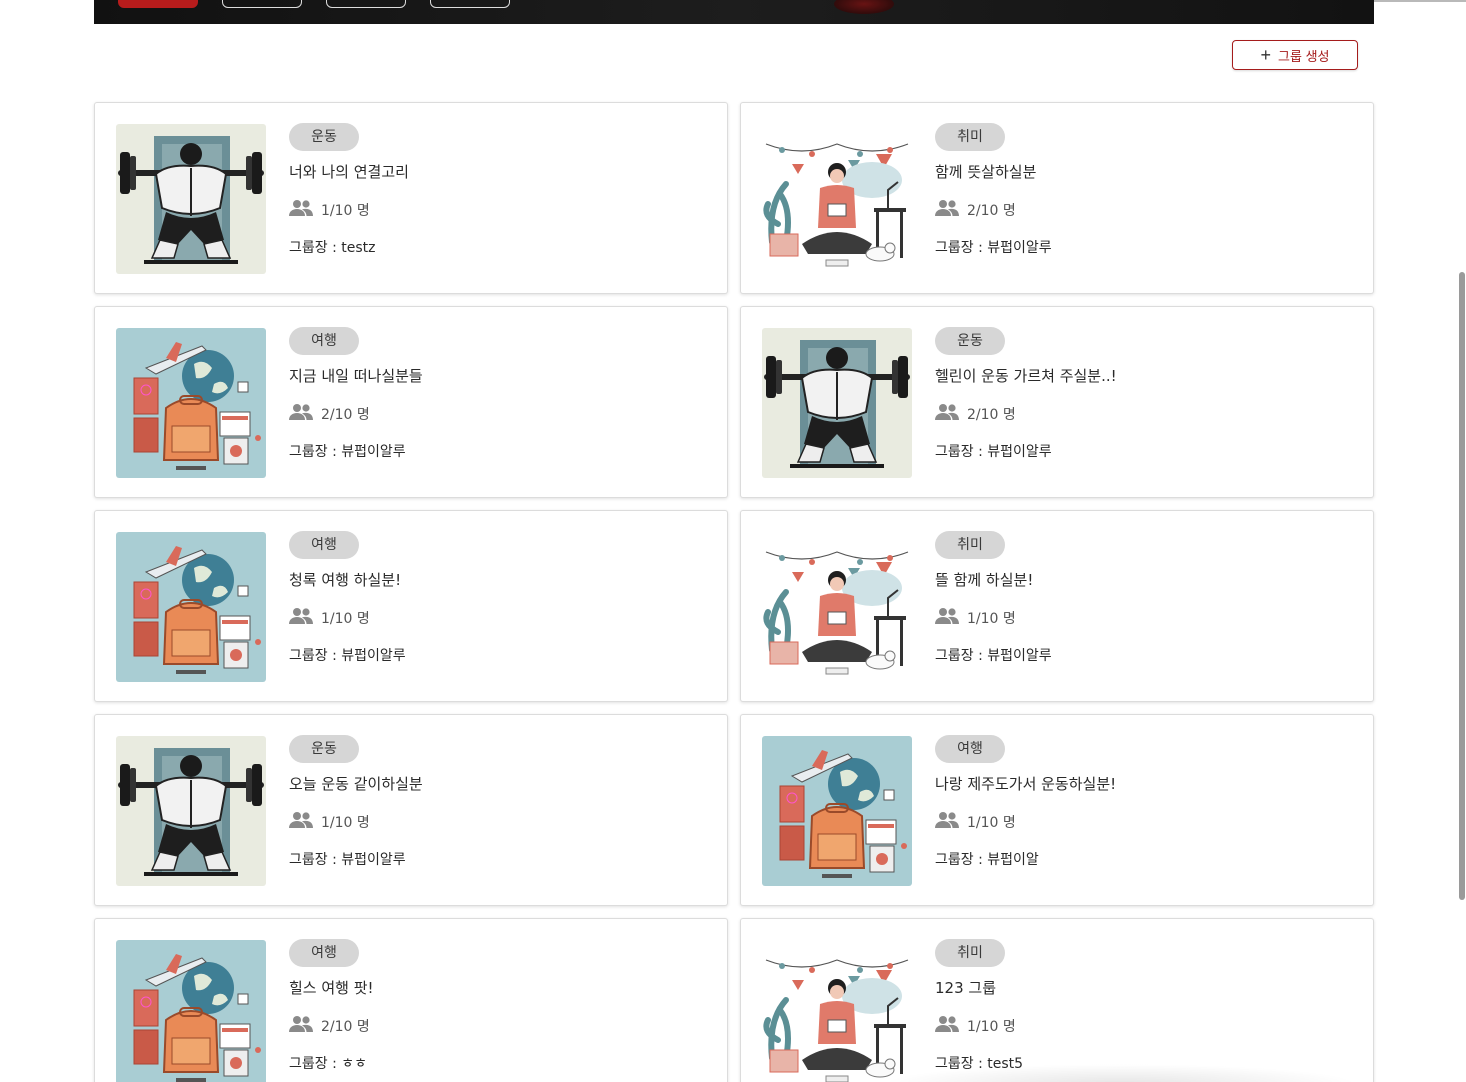 The height and width of the screenshot is (1082, 1466). Describe the element at coordinates (965, 988) in the screenshot. I see `group-title: 123 그룹` at that location.